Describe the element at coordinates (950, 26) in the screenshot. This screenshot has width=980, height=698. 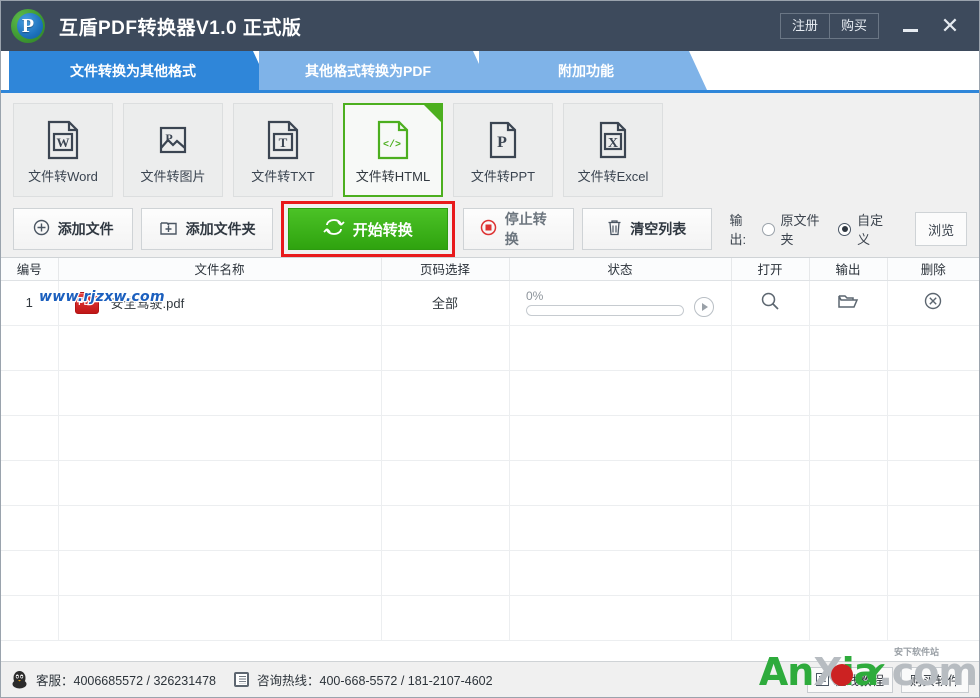
I see `close-icon: ✕` at that location.